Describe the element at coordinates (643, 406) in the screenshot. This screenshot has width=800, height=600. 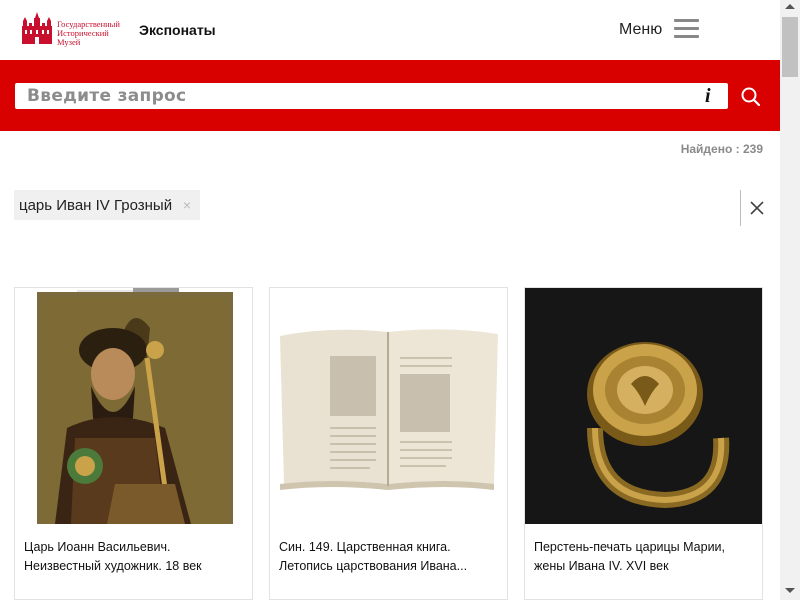
I see `exhibit-image-ring` at that location.